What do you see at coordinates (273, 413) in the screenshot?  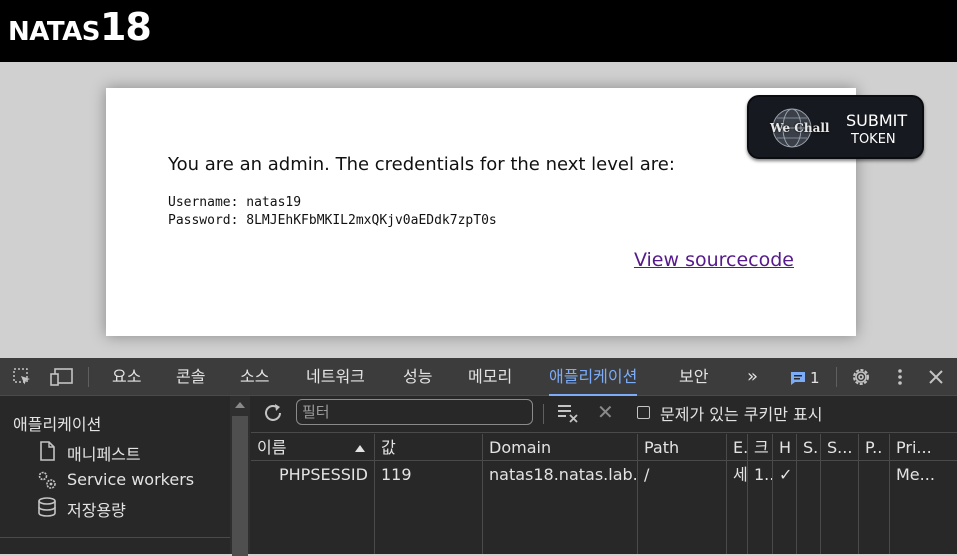 I see `refresh-icon` at bounding box center [273, 413].